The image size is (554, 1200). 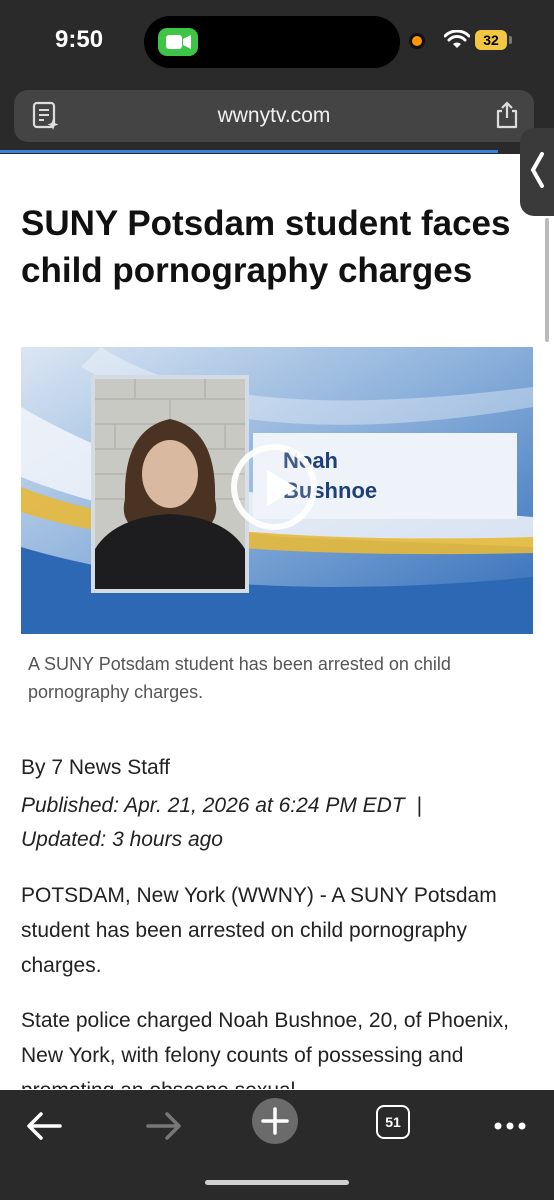 What do you see at coordinates (79, 39) in the screenshot?
I see `status-time: 9:50` at bounding box center [79, 39].